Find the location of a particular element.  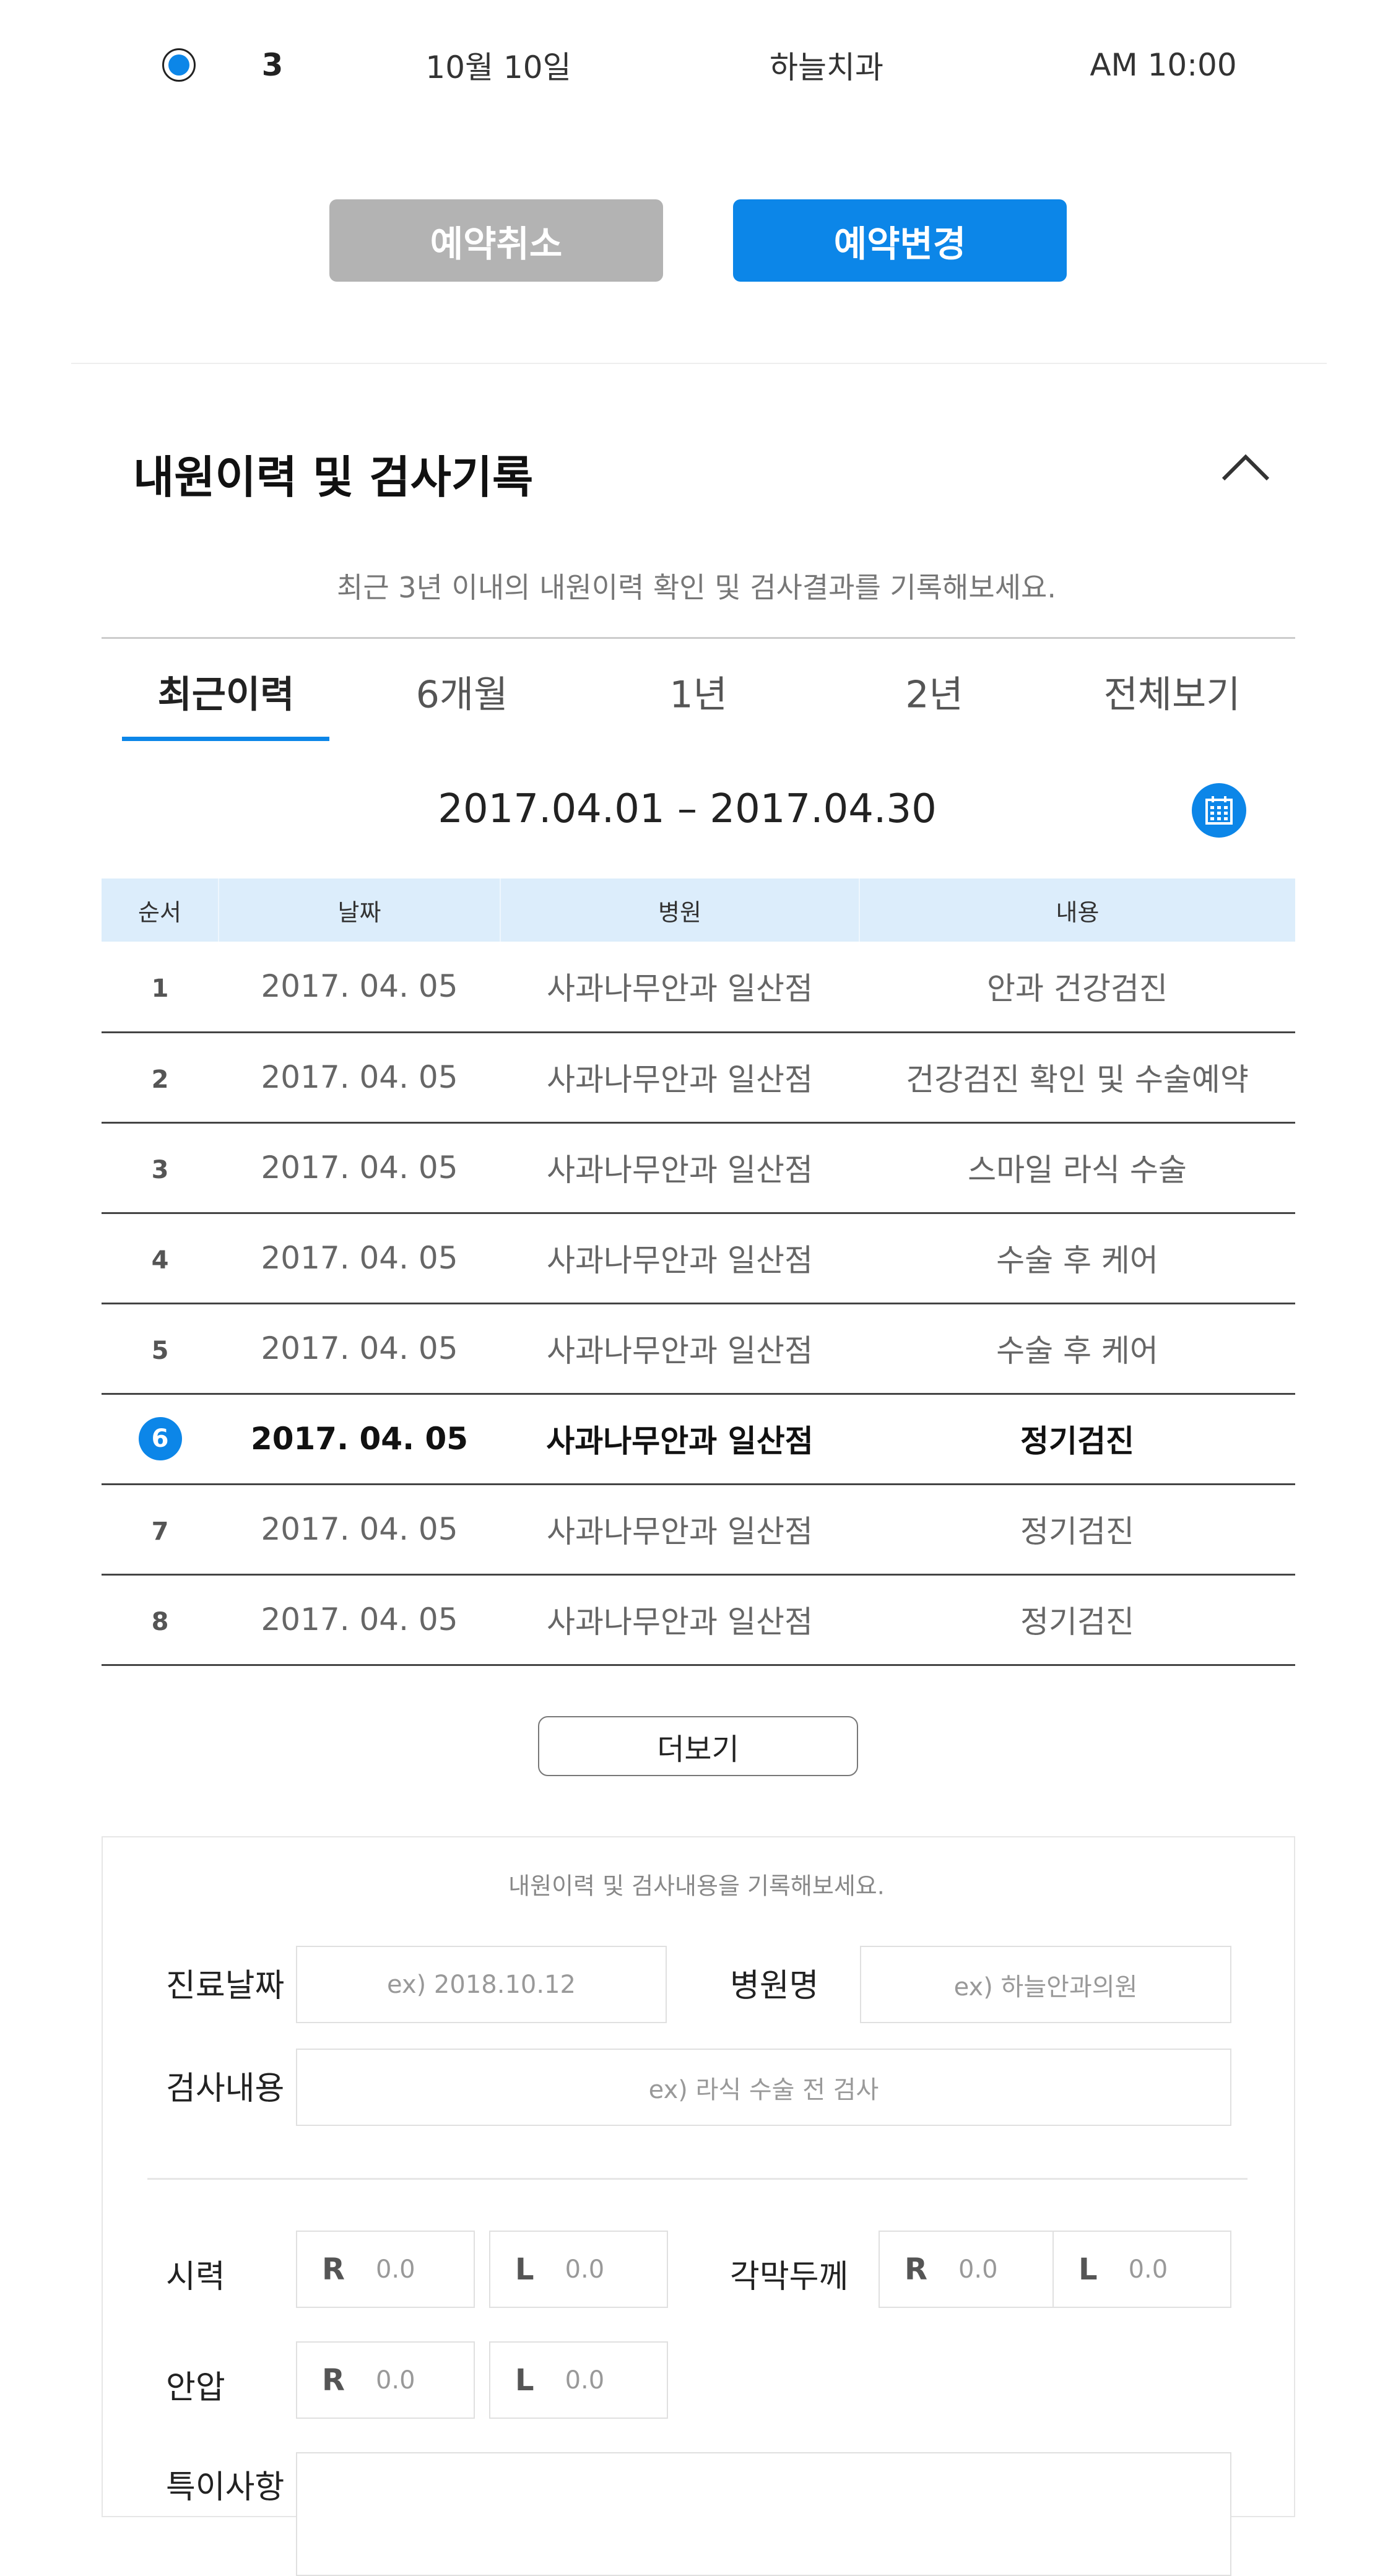

pressure-right-input: R 0.0 is located at coordinates (385, 2380).